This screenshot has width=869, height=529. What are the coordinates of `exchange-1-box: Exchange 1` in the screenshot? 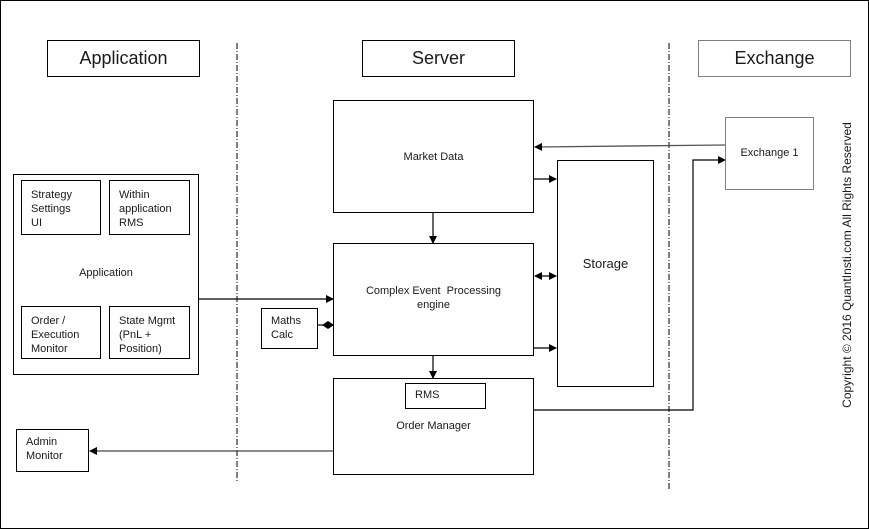 It's located at (769, 153).